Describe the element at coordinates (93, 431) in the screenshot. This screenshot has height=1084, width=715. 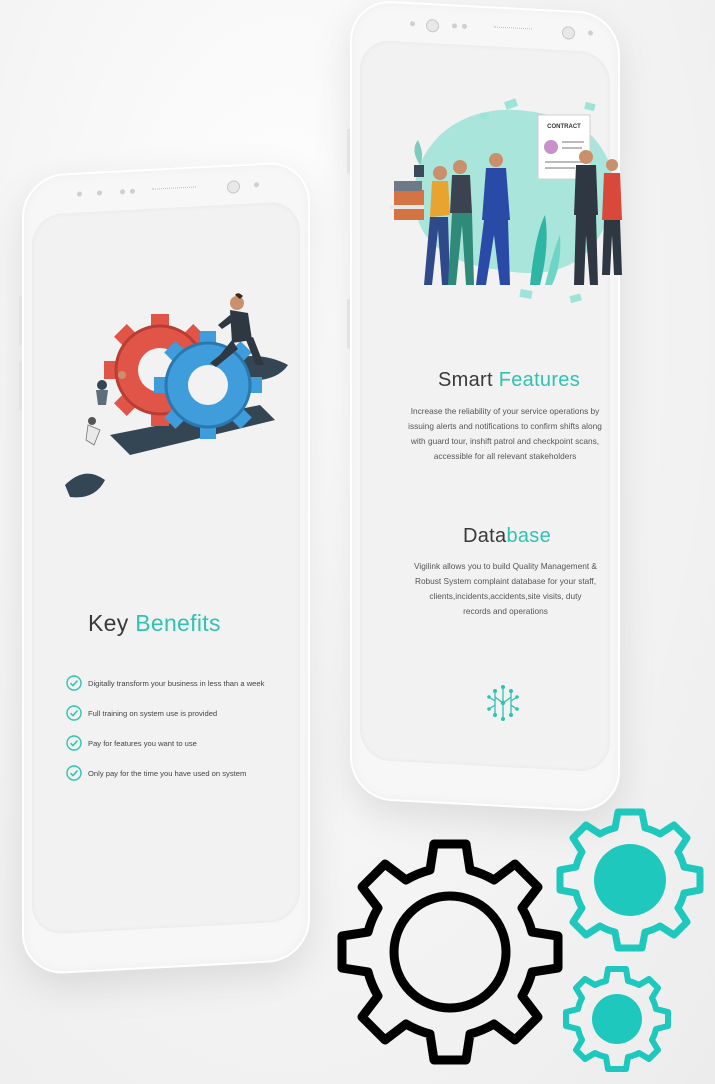
I see `falling-figure` at that location.